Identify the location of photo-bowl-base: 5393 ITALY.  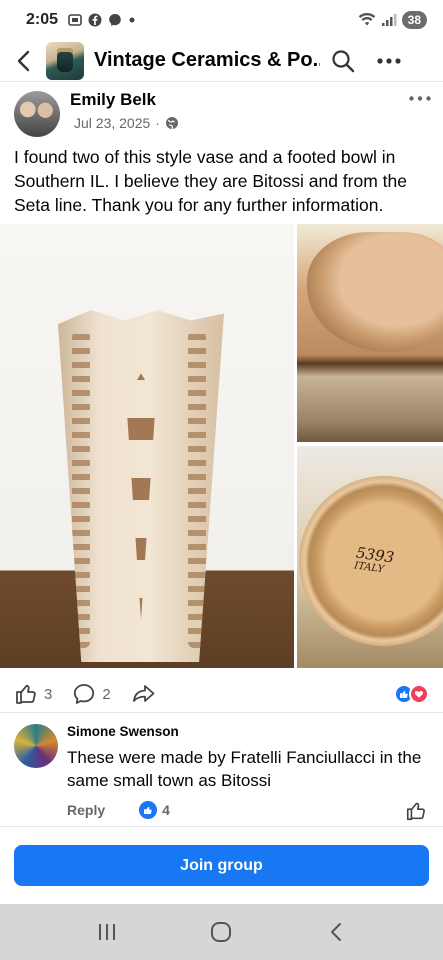
(370, 557).